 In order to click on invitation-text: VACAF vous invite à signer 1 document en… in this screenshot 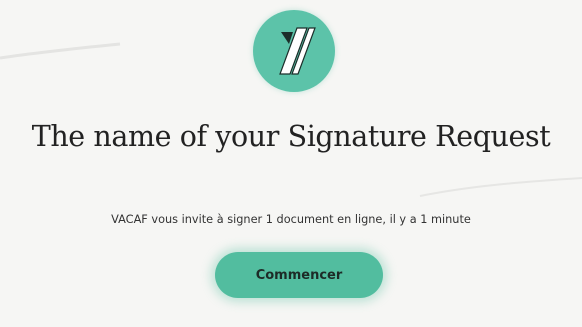, I will do `click(291, 219)`.